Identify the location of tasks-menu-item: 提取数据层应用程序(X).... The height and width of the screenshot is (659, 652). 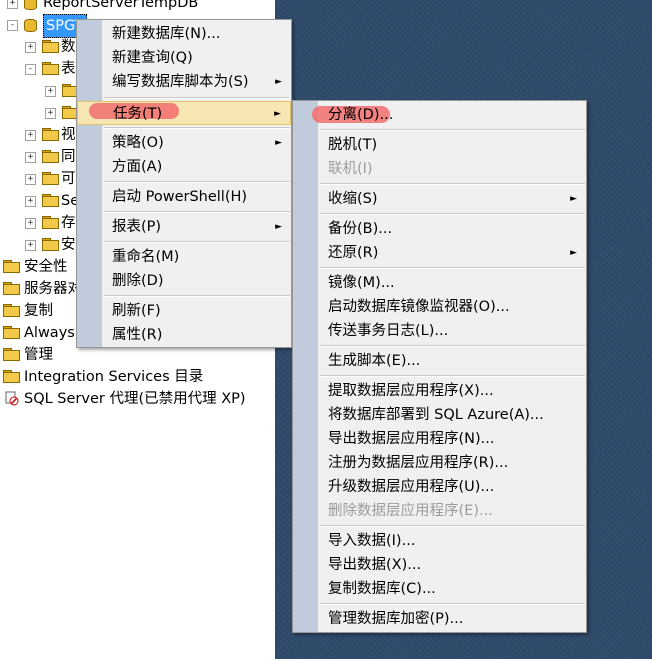
(439, 391).